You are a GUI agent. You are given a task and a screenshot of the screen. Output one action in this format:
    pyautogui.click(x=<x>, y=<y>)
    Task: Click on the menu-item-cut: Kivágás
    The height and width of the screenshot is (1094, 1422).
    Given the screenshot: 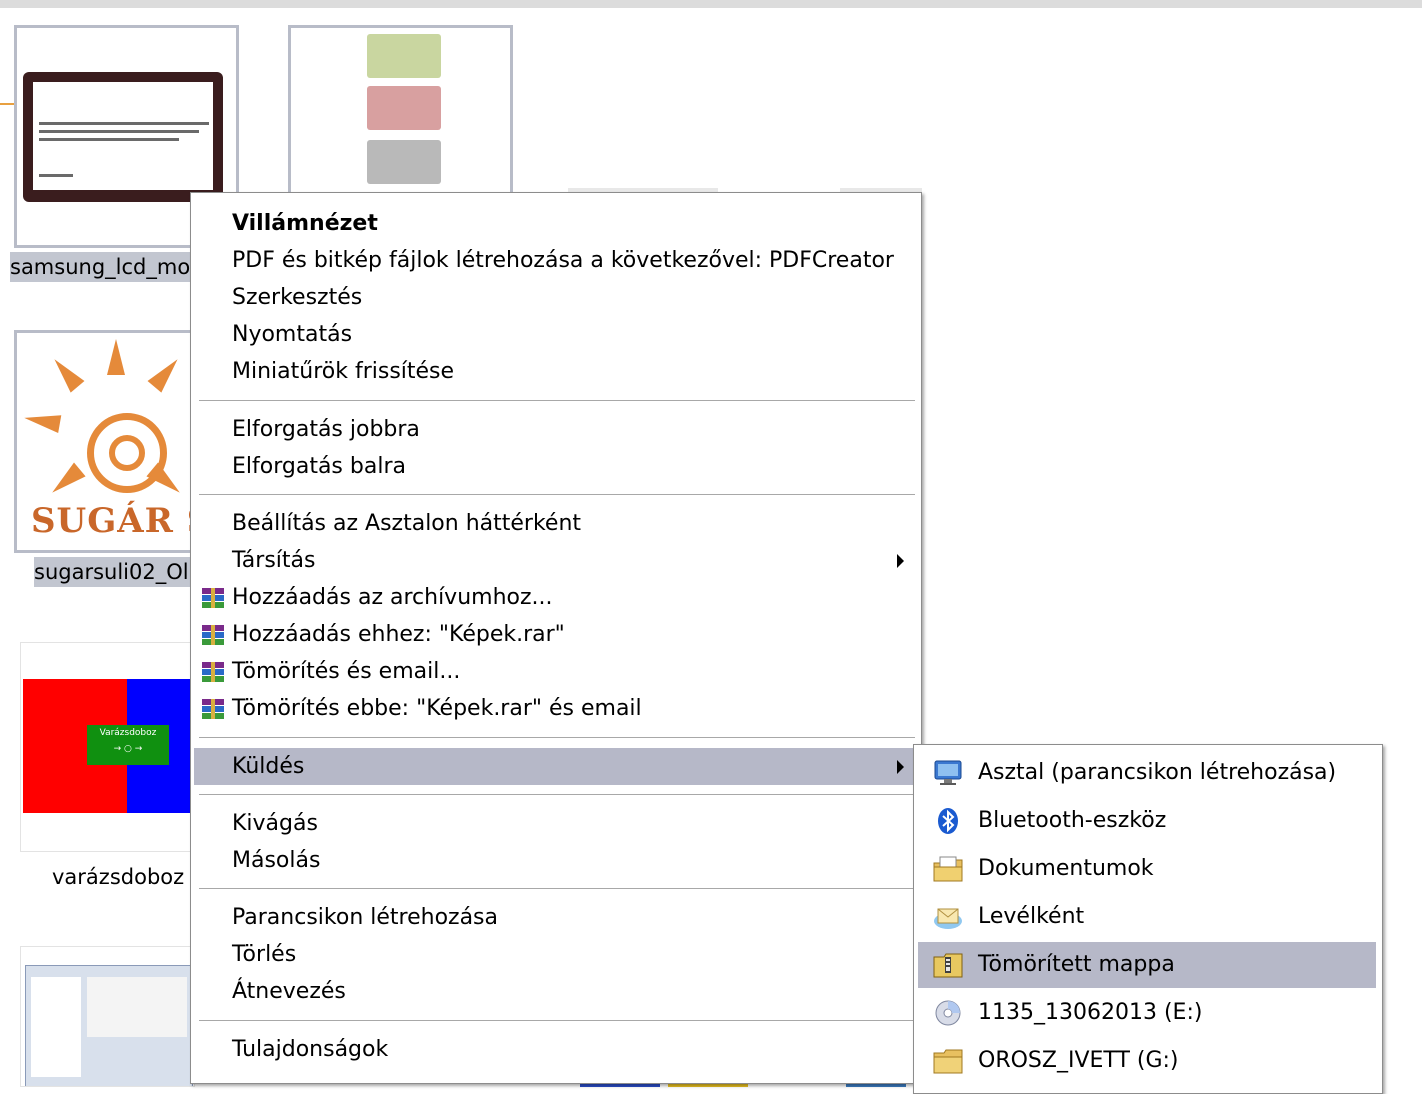 What is the action you would take?
    pyautogui.click(x=556, y=823)
    